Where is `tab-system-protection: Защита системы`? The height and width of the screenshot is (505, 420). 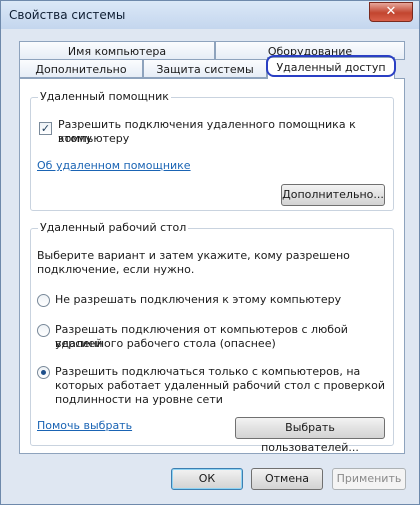
tab-system-protection: Защита системы is located at coordinates (205, 68).